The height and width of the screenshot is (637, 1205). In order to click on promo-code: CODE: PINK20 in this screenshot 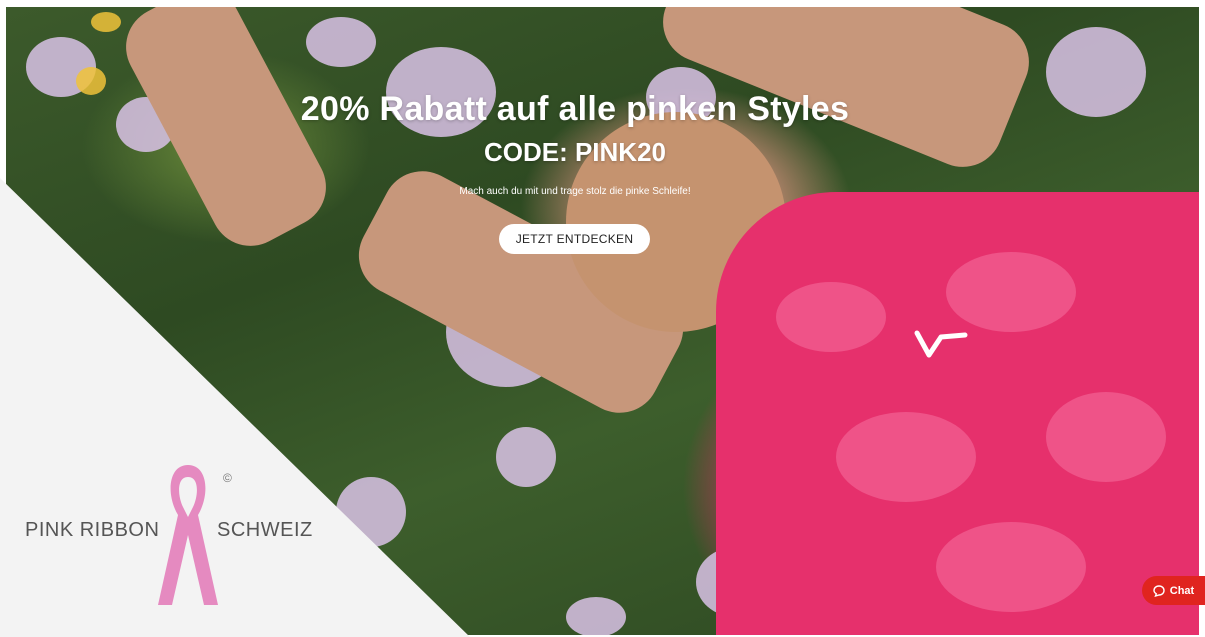, I will do `click(575, 152)`.